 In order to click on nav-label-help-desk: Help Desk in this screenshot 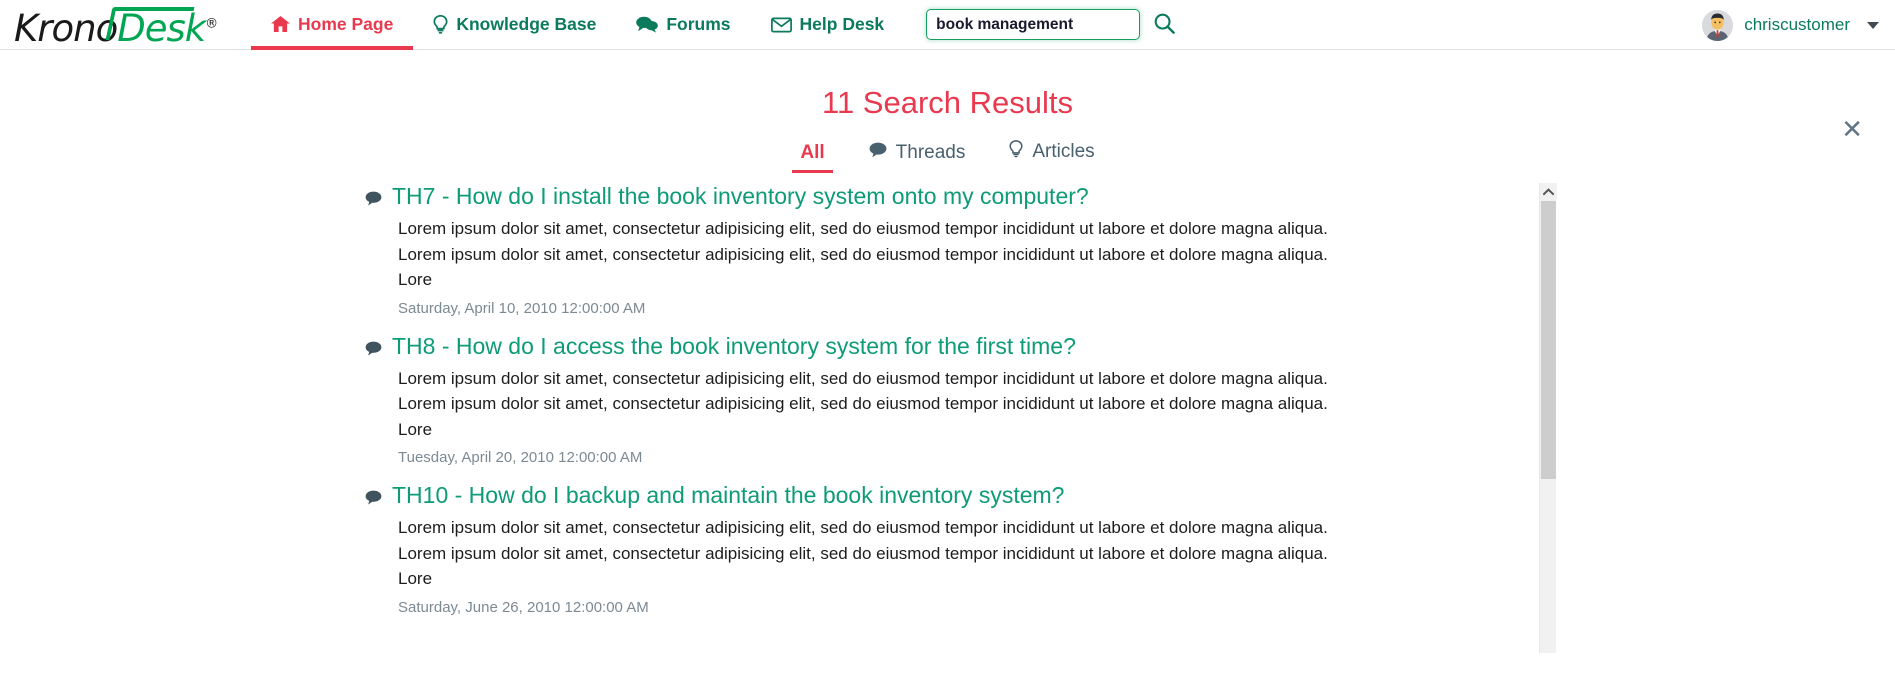, I will do `click(842, 24)`.